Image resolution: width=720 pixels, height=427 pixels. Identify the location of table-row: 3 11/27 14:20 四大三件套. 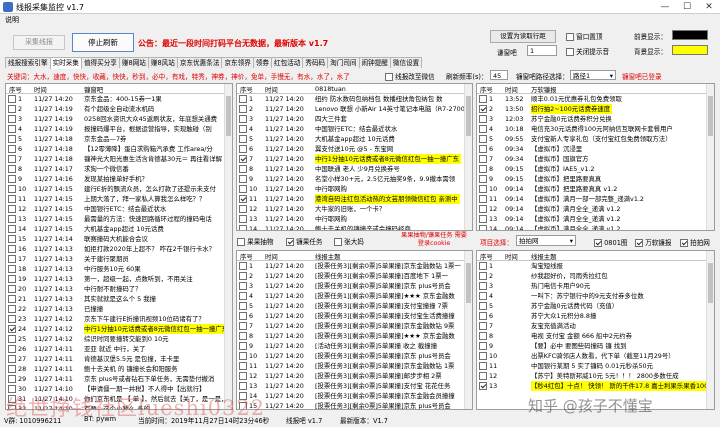
(354, 119).